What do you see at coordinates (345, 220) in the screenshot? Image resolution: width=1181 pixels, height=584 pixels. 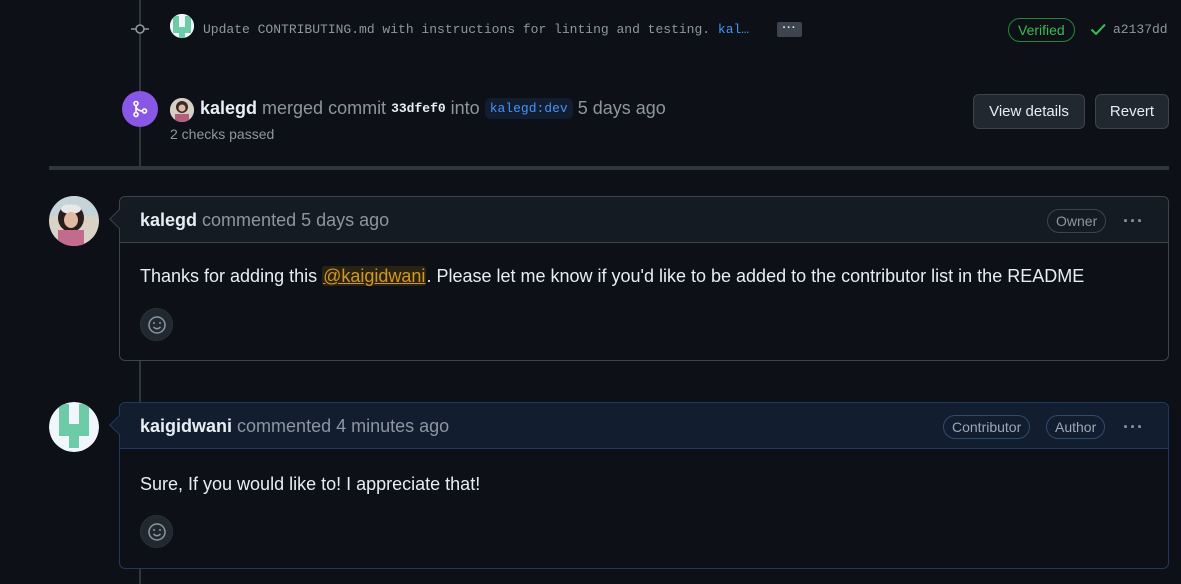 I see `comment-time: 5 days ago` at bounding box center [345, 220].